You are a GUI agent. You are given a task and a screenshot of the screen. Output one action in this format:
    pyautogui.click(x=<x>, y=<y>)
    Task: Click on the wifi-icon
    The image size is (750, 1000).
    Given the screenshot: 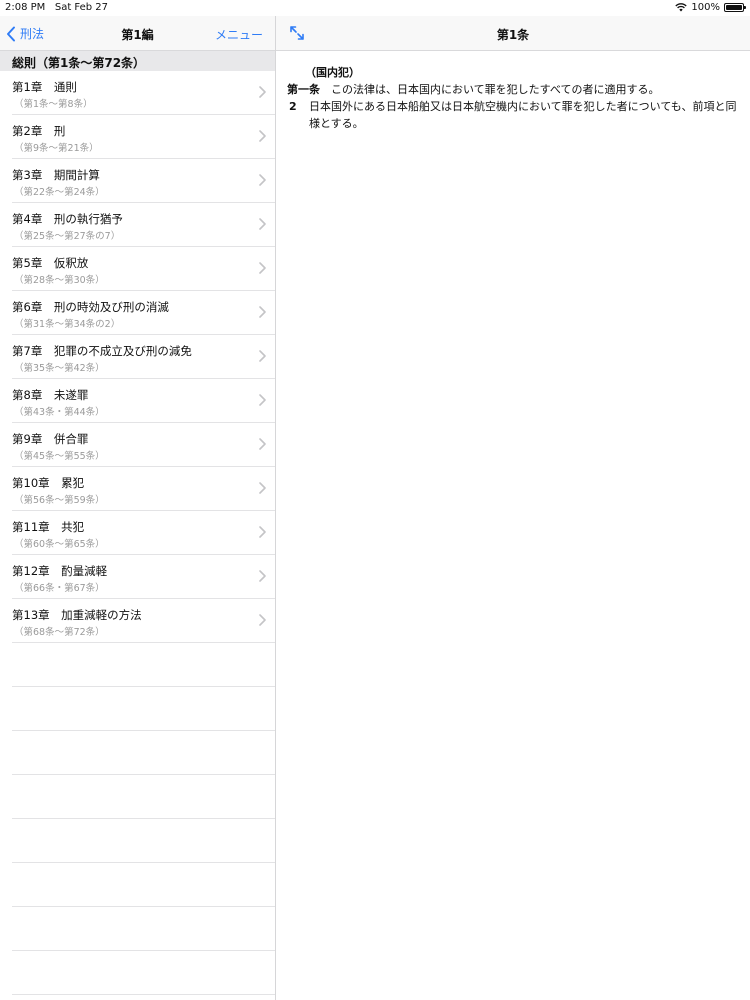 What is the action you would take?
    pyautogui.click(x=681, y=7)
    